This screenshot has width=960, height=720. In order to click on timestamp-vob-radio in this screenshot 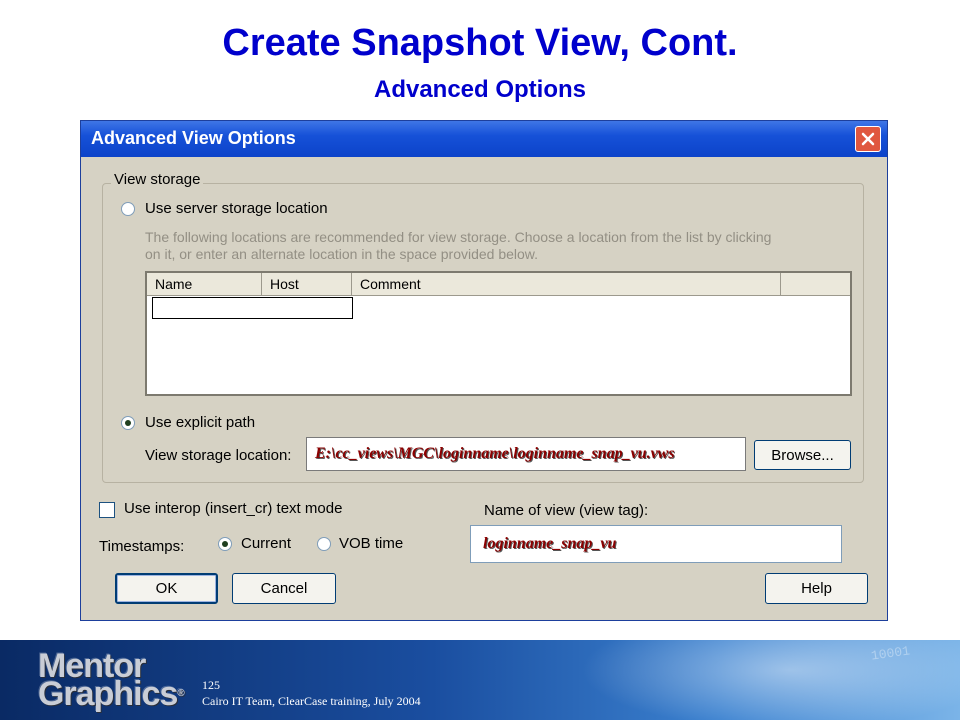, I will do `click(324, 544)`.